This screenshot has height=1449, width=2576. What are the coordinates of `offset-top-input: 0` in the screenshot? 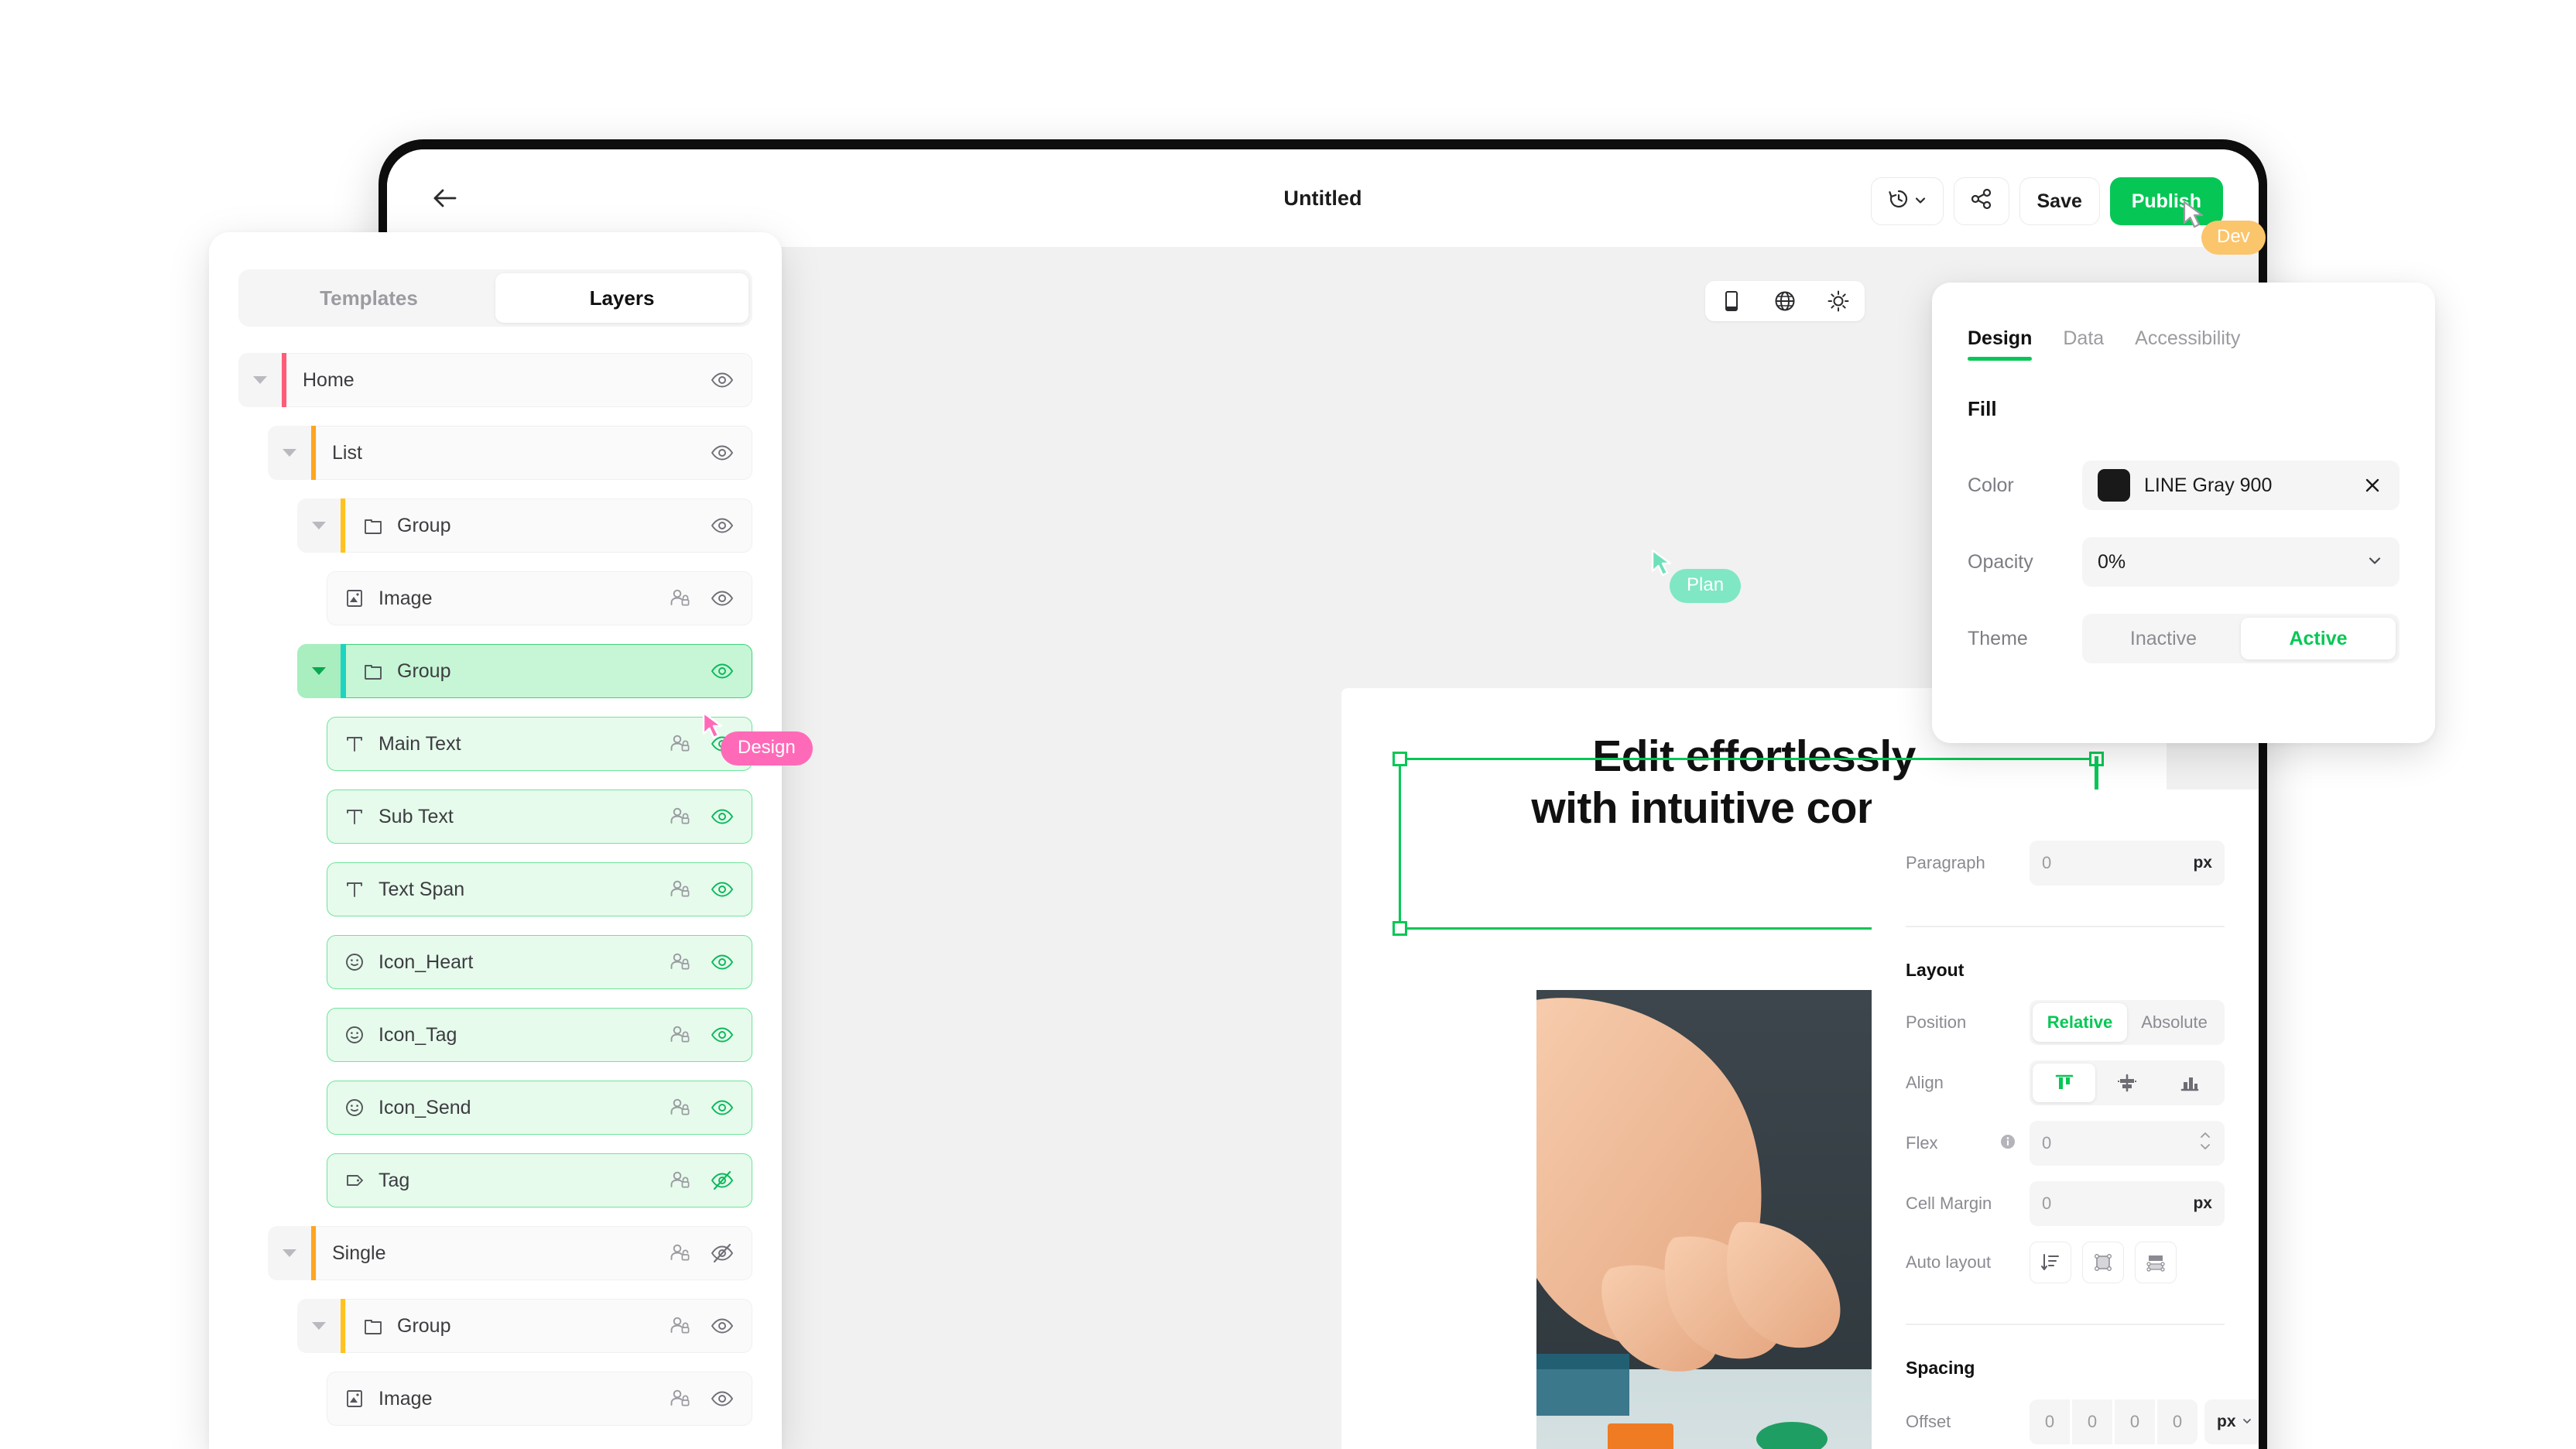 It's located at (2050, 1421).